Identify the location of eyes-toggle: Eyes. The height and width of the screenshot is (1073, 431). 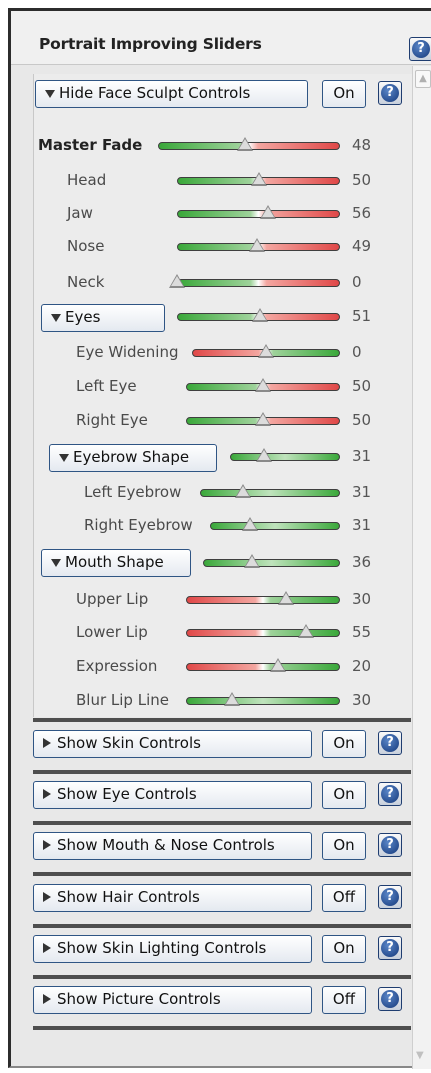
(103, 318).